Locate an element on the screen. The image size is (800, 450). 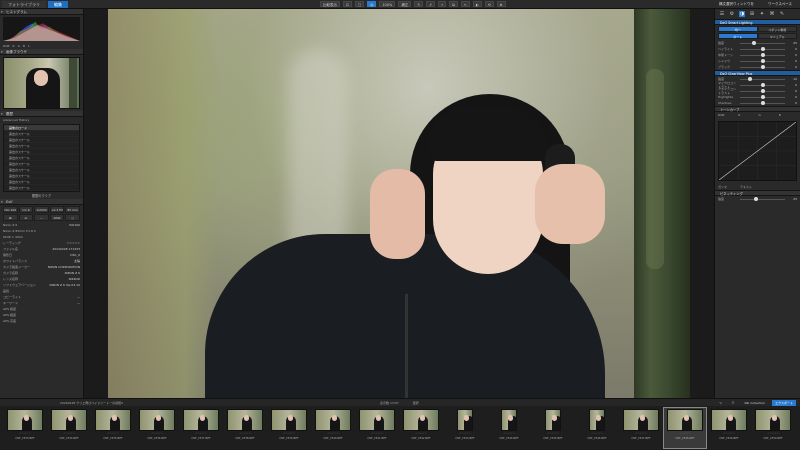
smart-lighting-header: DxO Smart Lighting is located at coordinates (757, 22).